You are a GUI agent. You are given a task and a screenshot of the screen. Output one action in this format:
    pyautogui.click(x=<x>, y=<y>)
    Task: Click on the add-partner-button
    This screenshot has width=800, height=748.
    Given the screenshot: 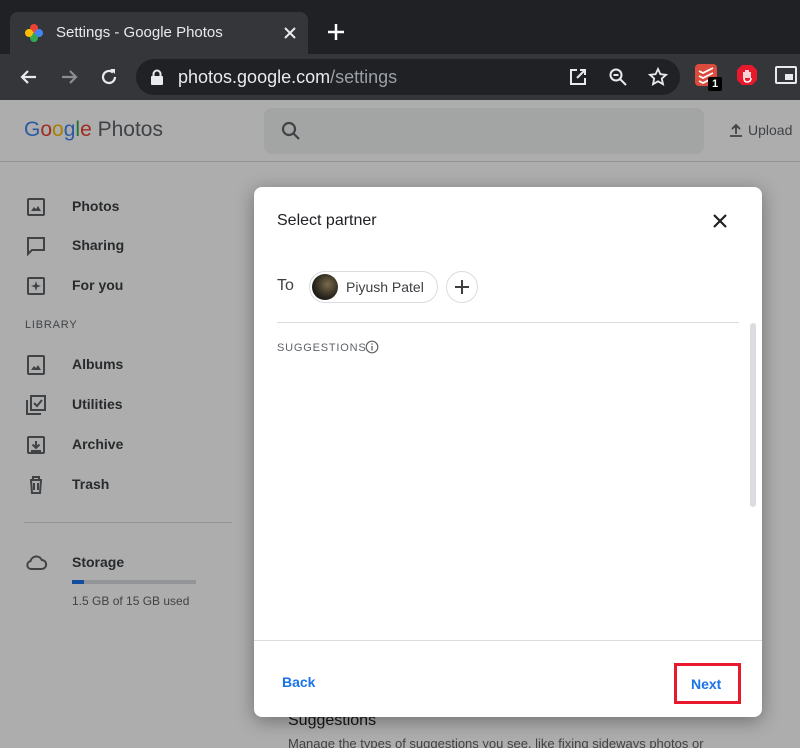 What is the action you would take?
    pyautogui.click(x=462, y=287)
    